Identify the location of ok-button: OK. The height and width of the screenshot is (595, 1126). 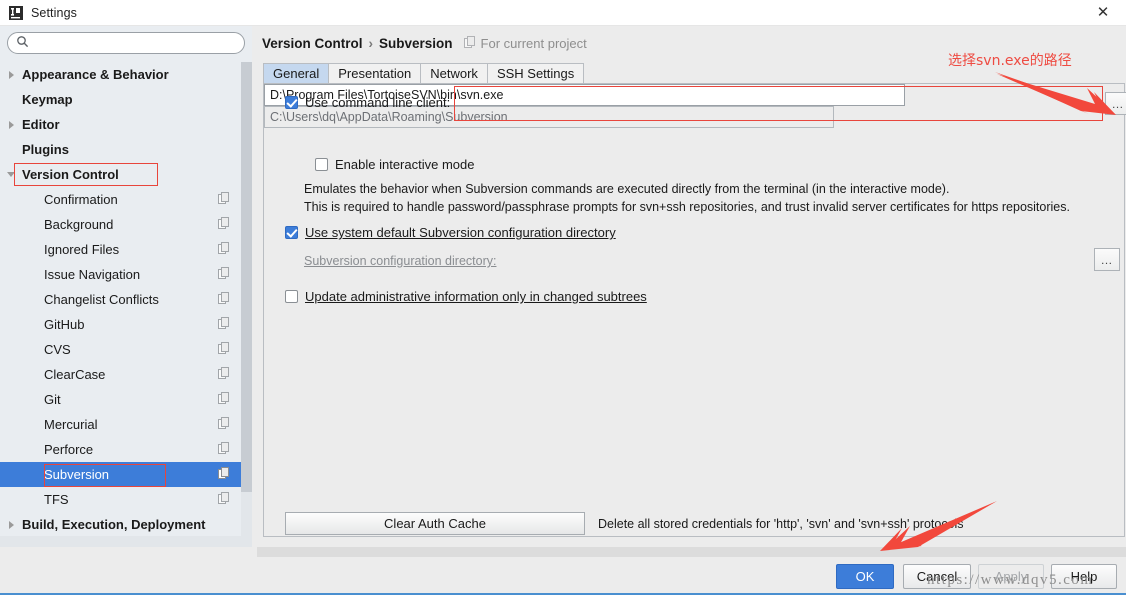
(865, 576).